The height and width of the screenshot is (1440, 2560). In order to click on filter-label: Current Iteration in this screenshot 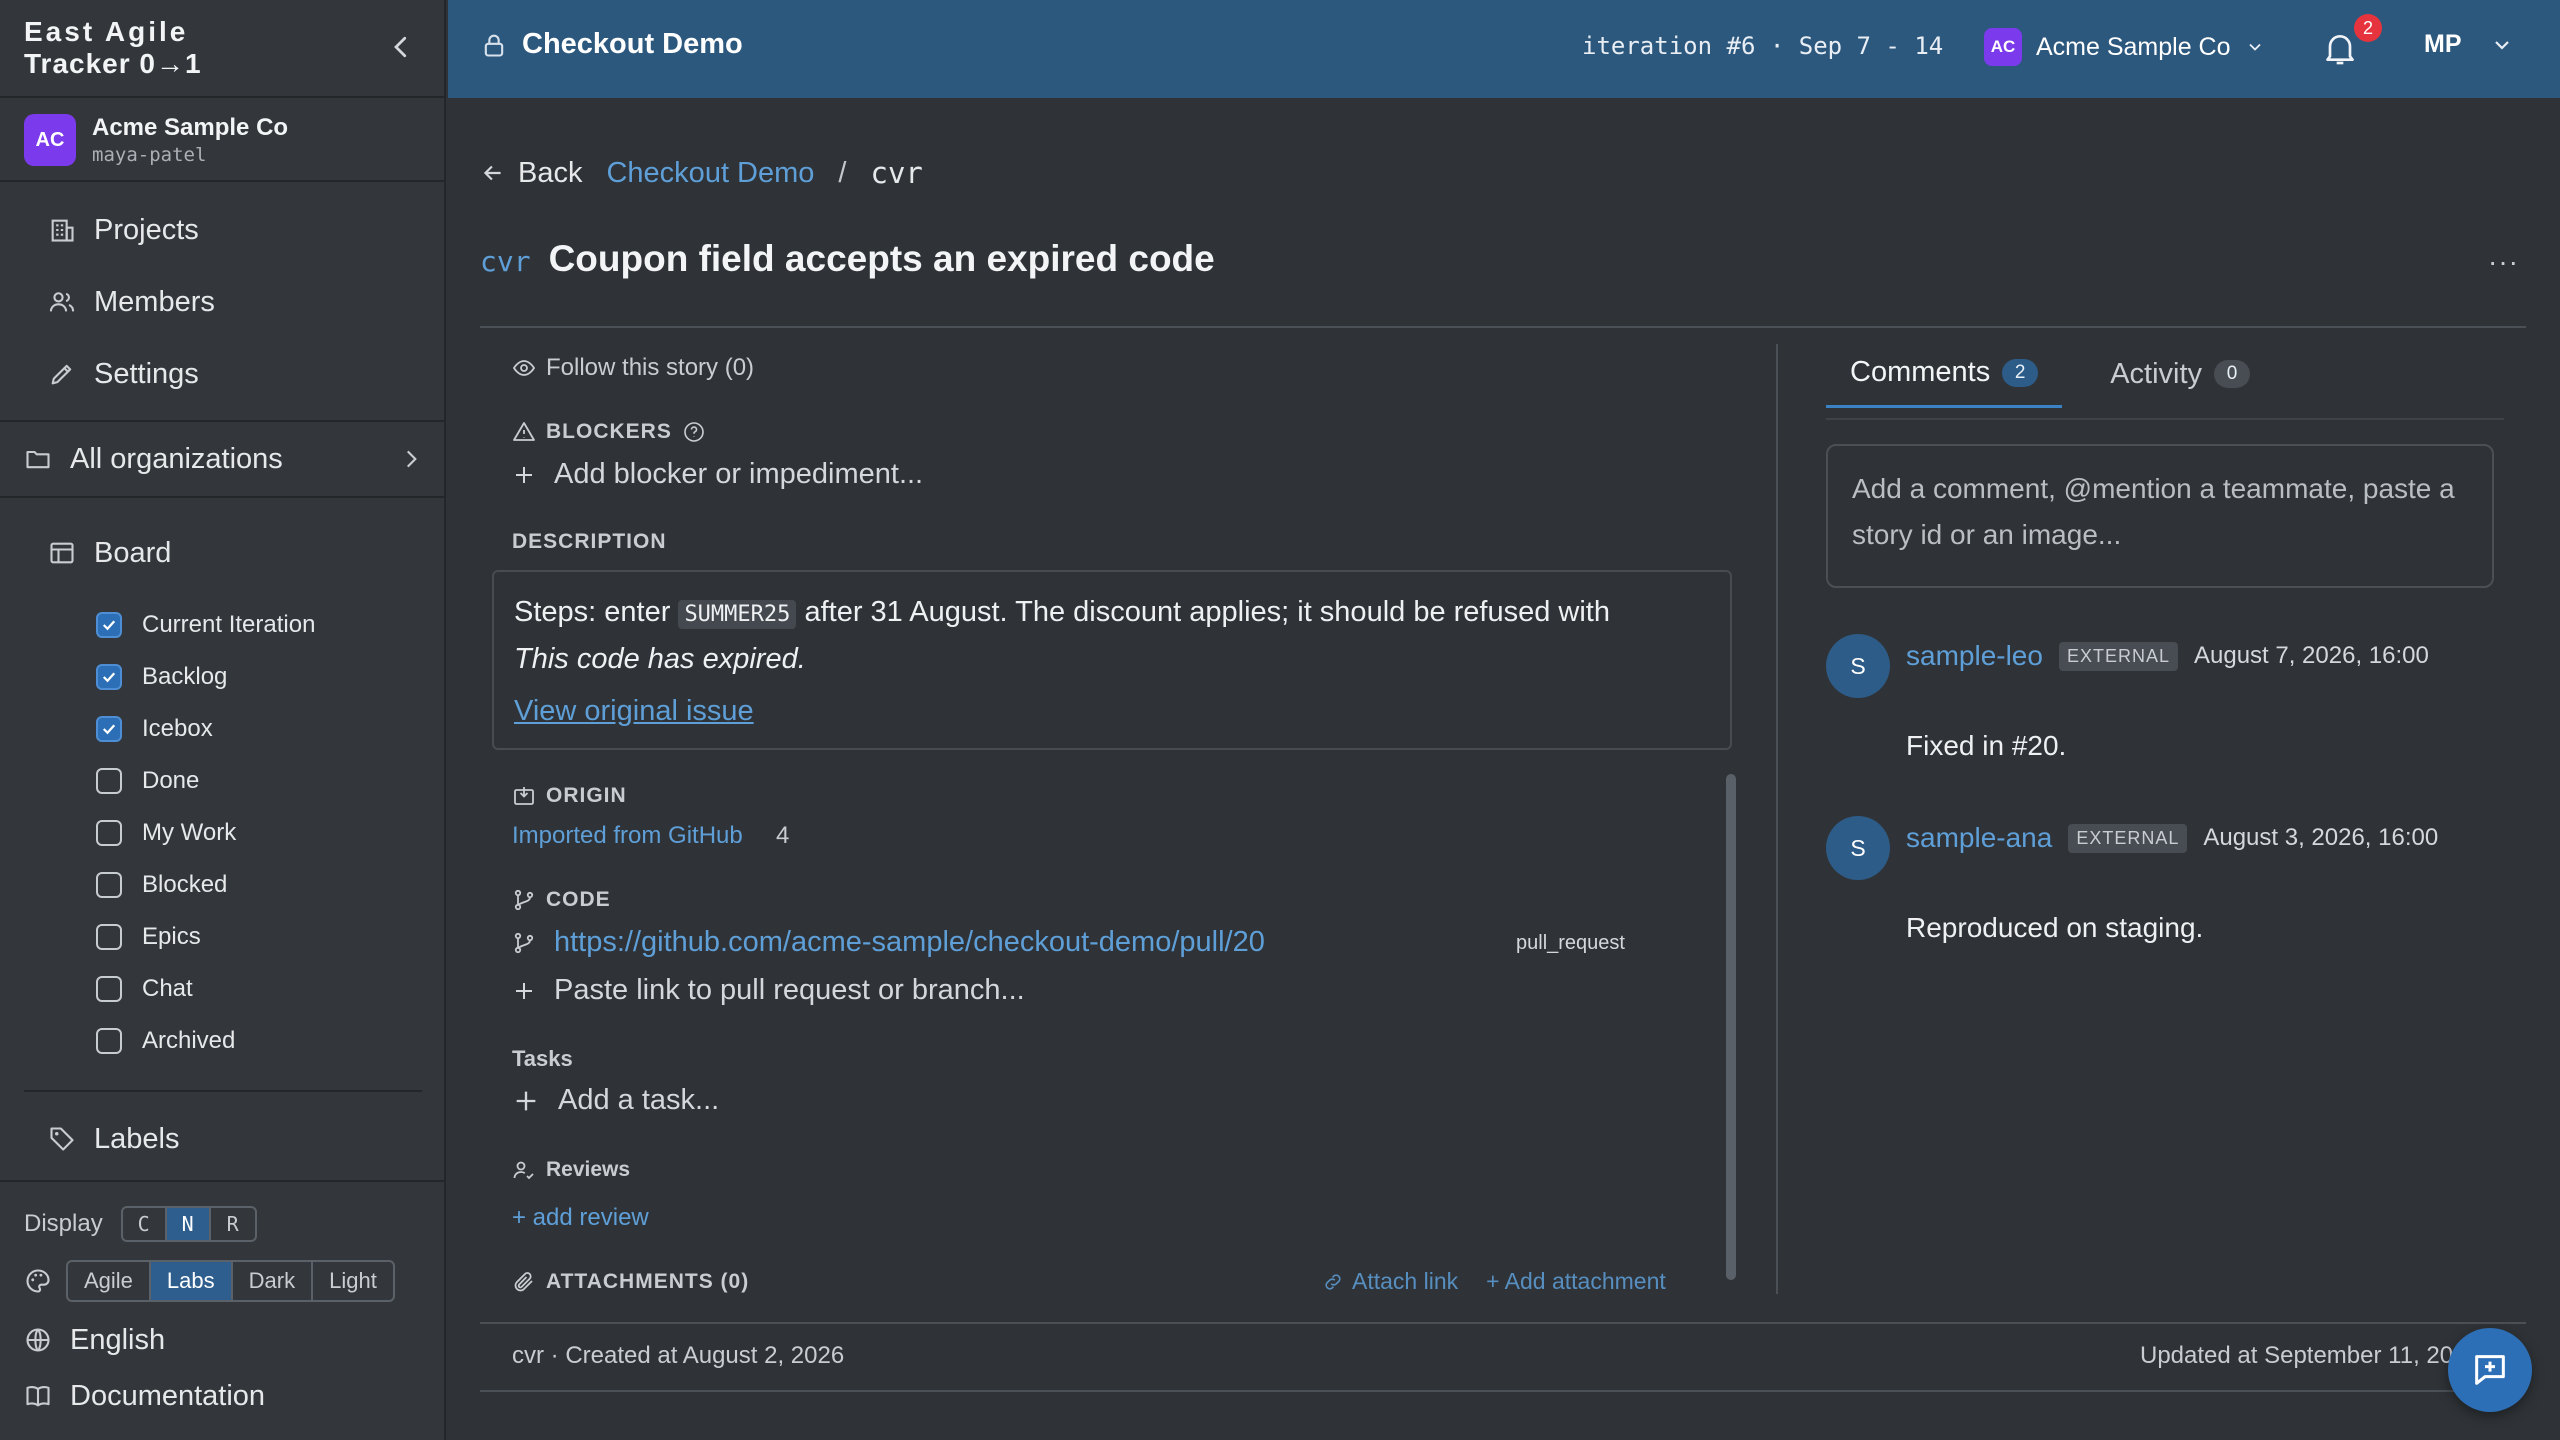, I will do `click(229, 624)`.